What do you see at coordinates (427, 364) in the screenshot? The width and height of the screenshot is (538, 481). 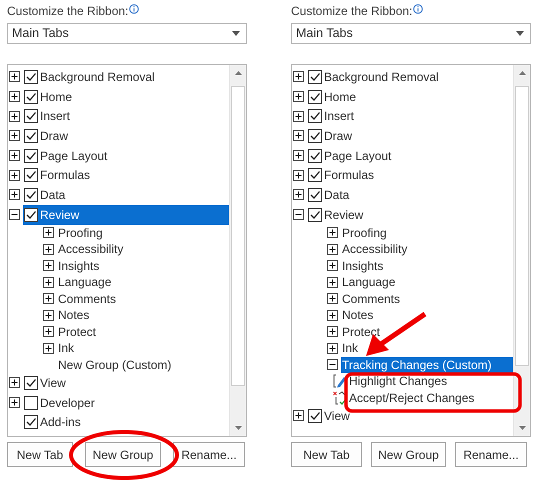 I see `tree-item: Tracking Changes (Custom)` at bounding box center [427, 364].